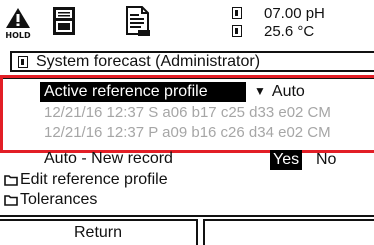 Image resolution: width=374 pixels, height=245 pixels. What do you see at coordinates (326, 160) in the screenshot?
I see `no-option: No` at bounding box center [326, 160].